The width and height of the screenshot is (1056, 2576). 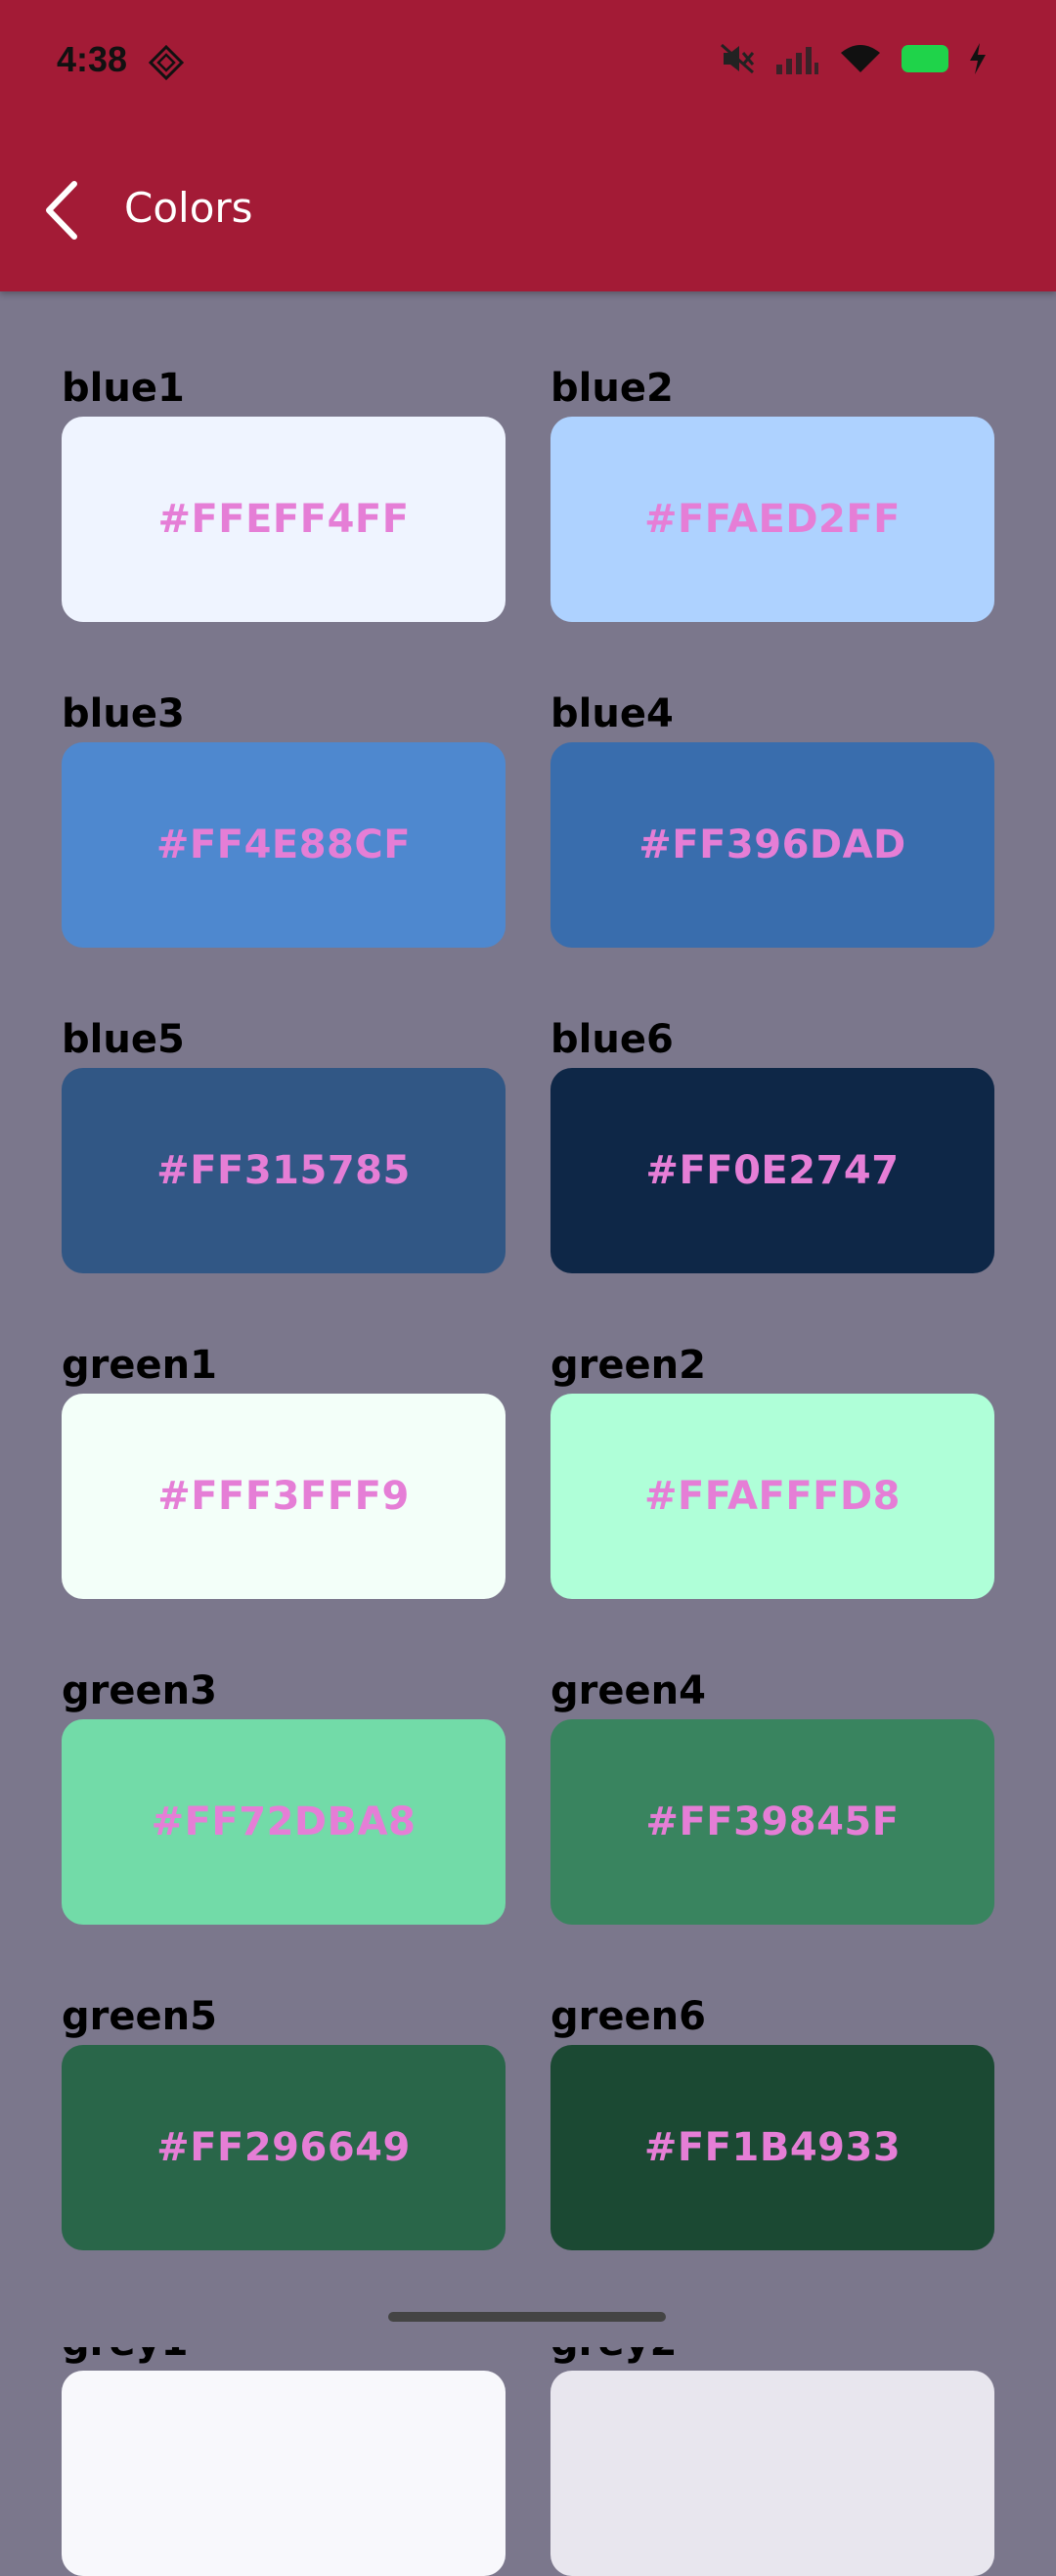 I want to click on color-item: blue6 #FF0E2747, so click(x=772, y=1142).